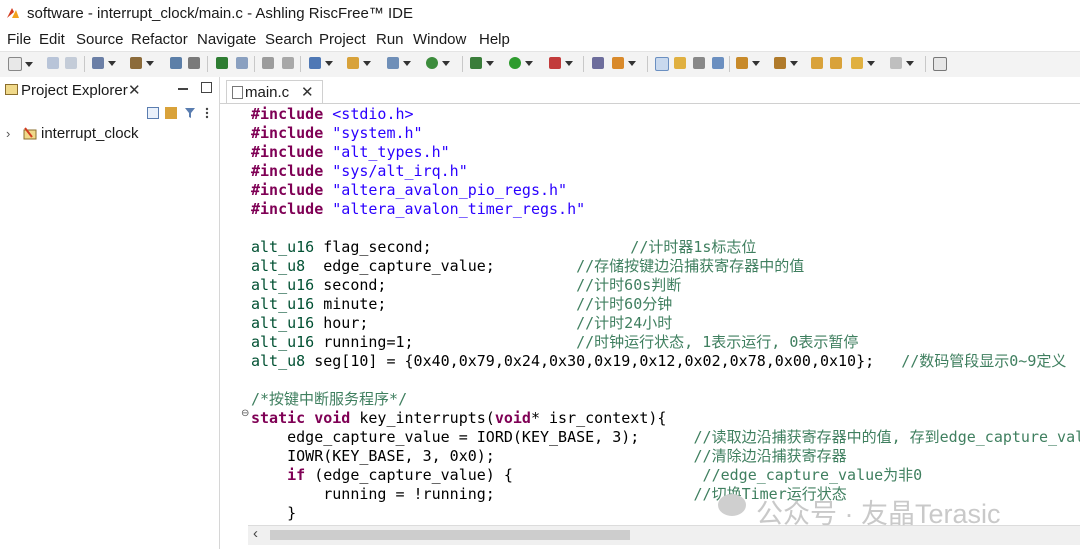 This screenshot has height=549, width=1080. What do you see at coordinates (52, 39) in the screenshot?
I see `menu-edit: Edit` at bounding box center [52, 39].